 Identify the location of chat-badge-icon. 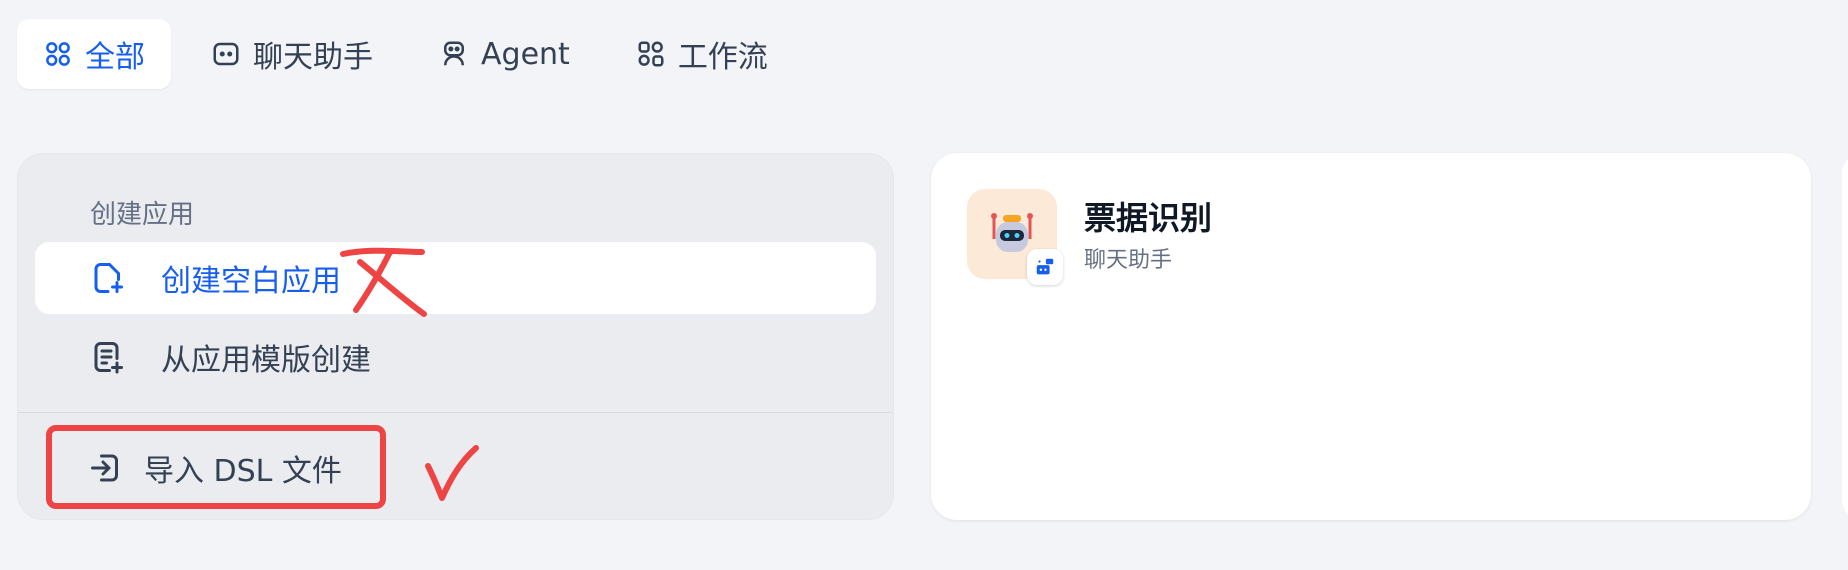
(1045, 266).